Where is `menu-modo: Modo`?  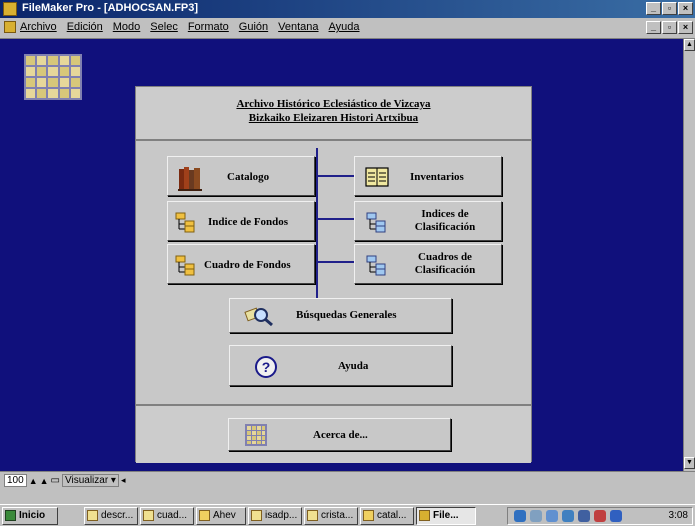 menu-modo: Modo is located at coordinates (127, 27).